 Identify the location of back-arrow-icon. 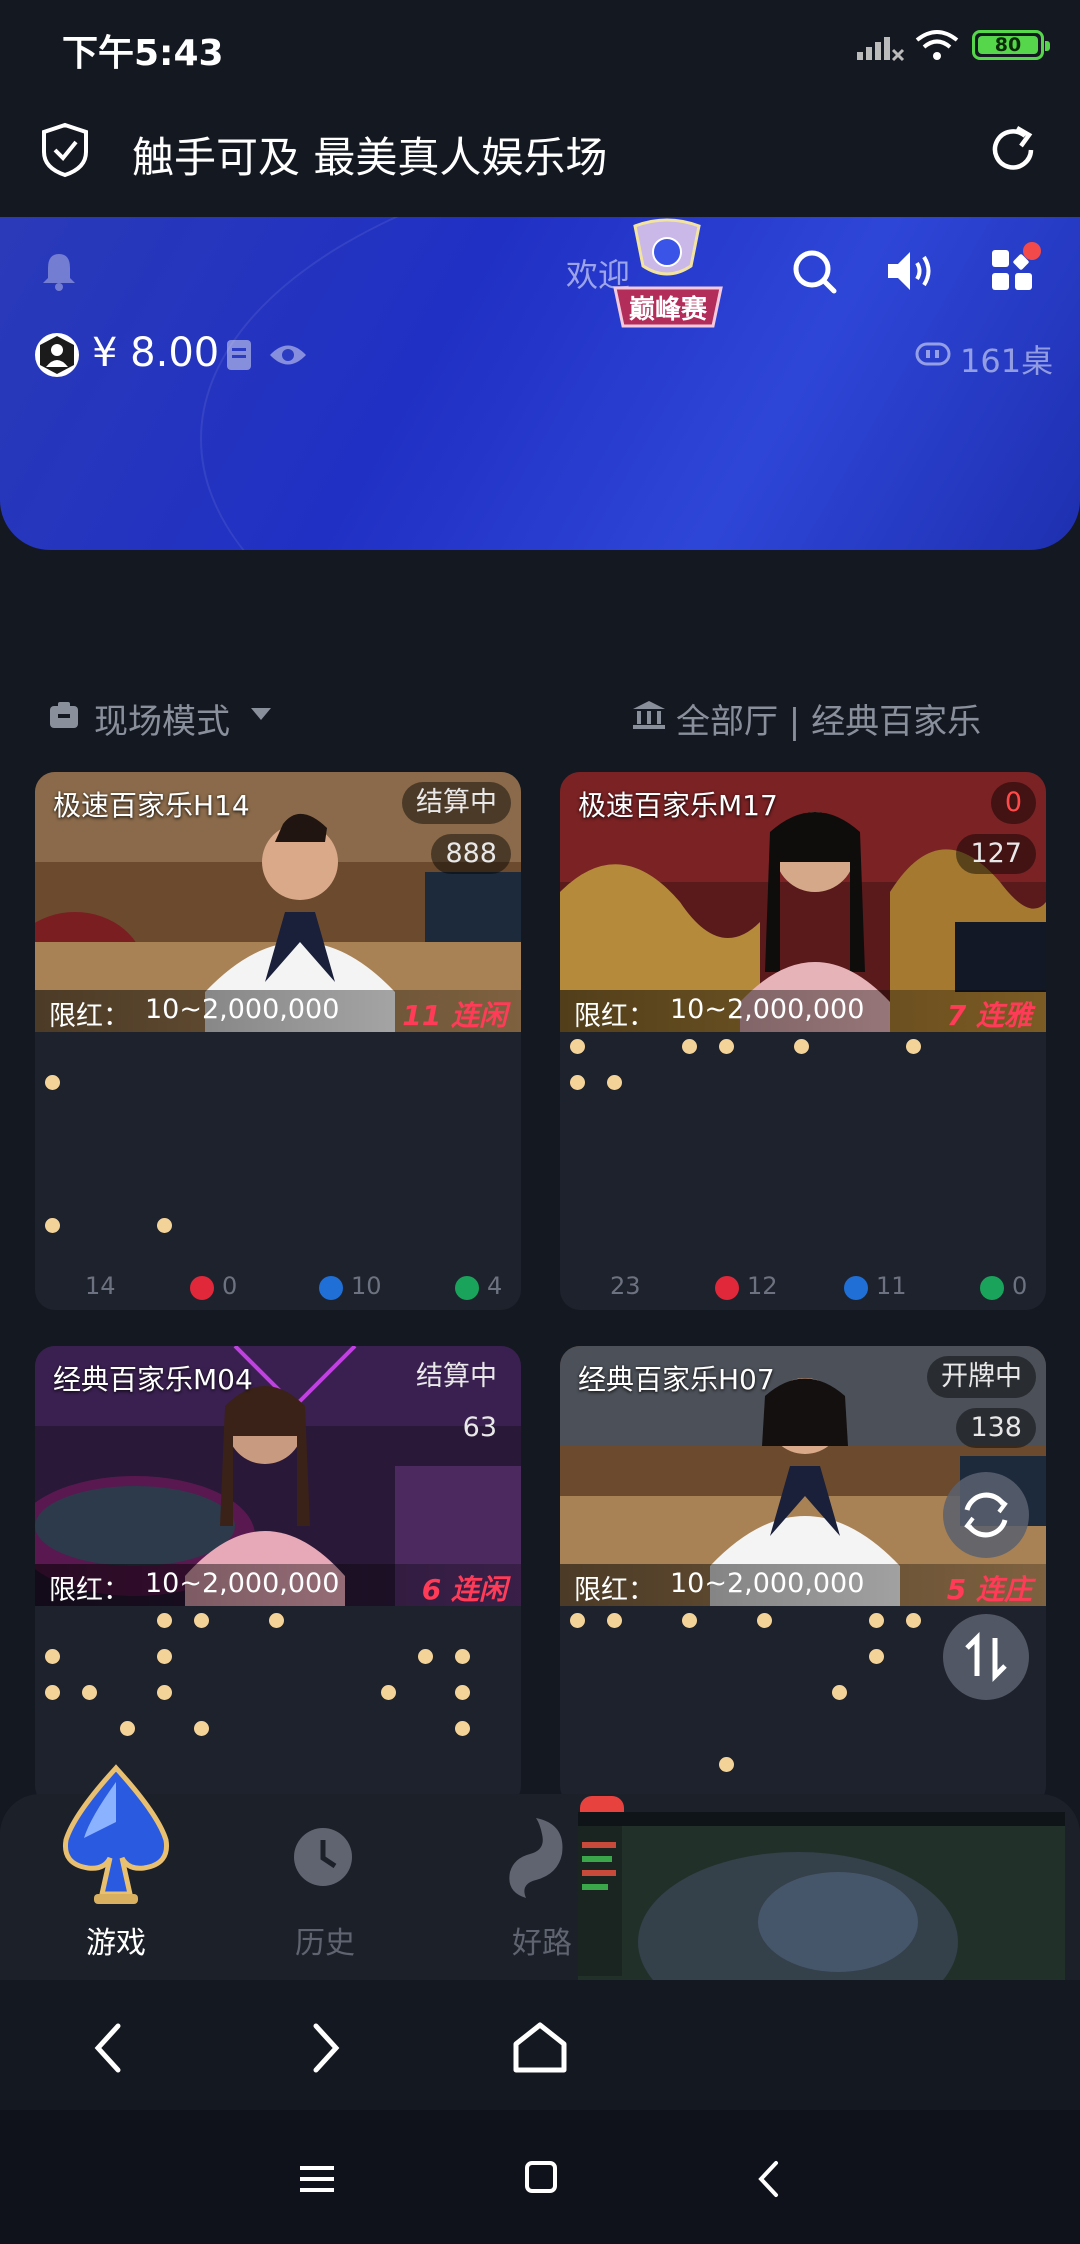
(108, 2048).